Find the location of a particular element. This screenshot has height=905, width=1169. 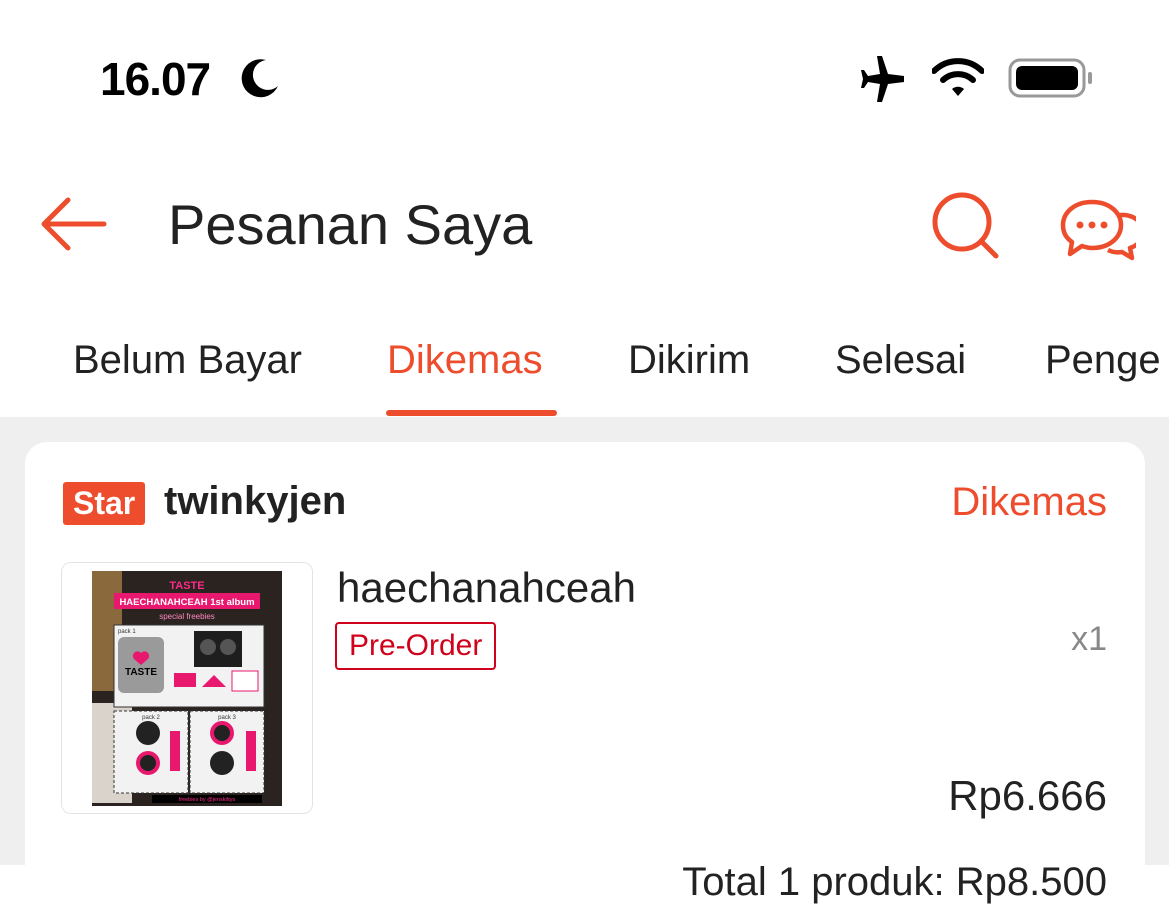

tab-dikemas: Dikemas is located at coordinates (465, 360).